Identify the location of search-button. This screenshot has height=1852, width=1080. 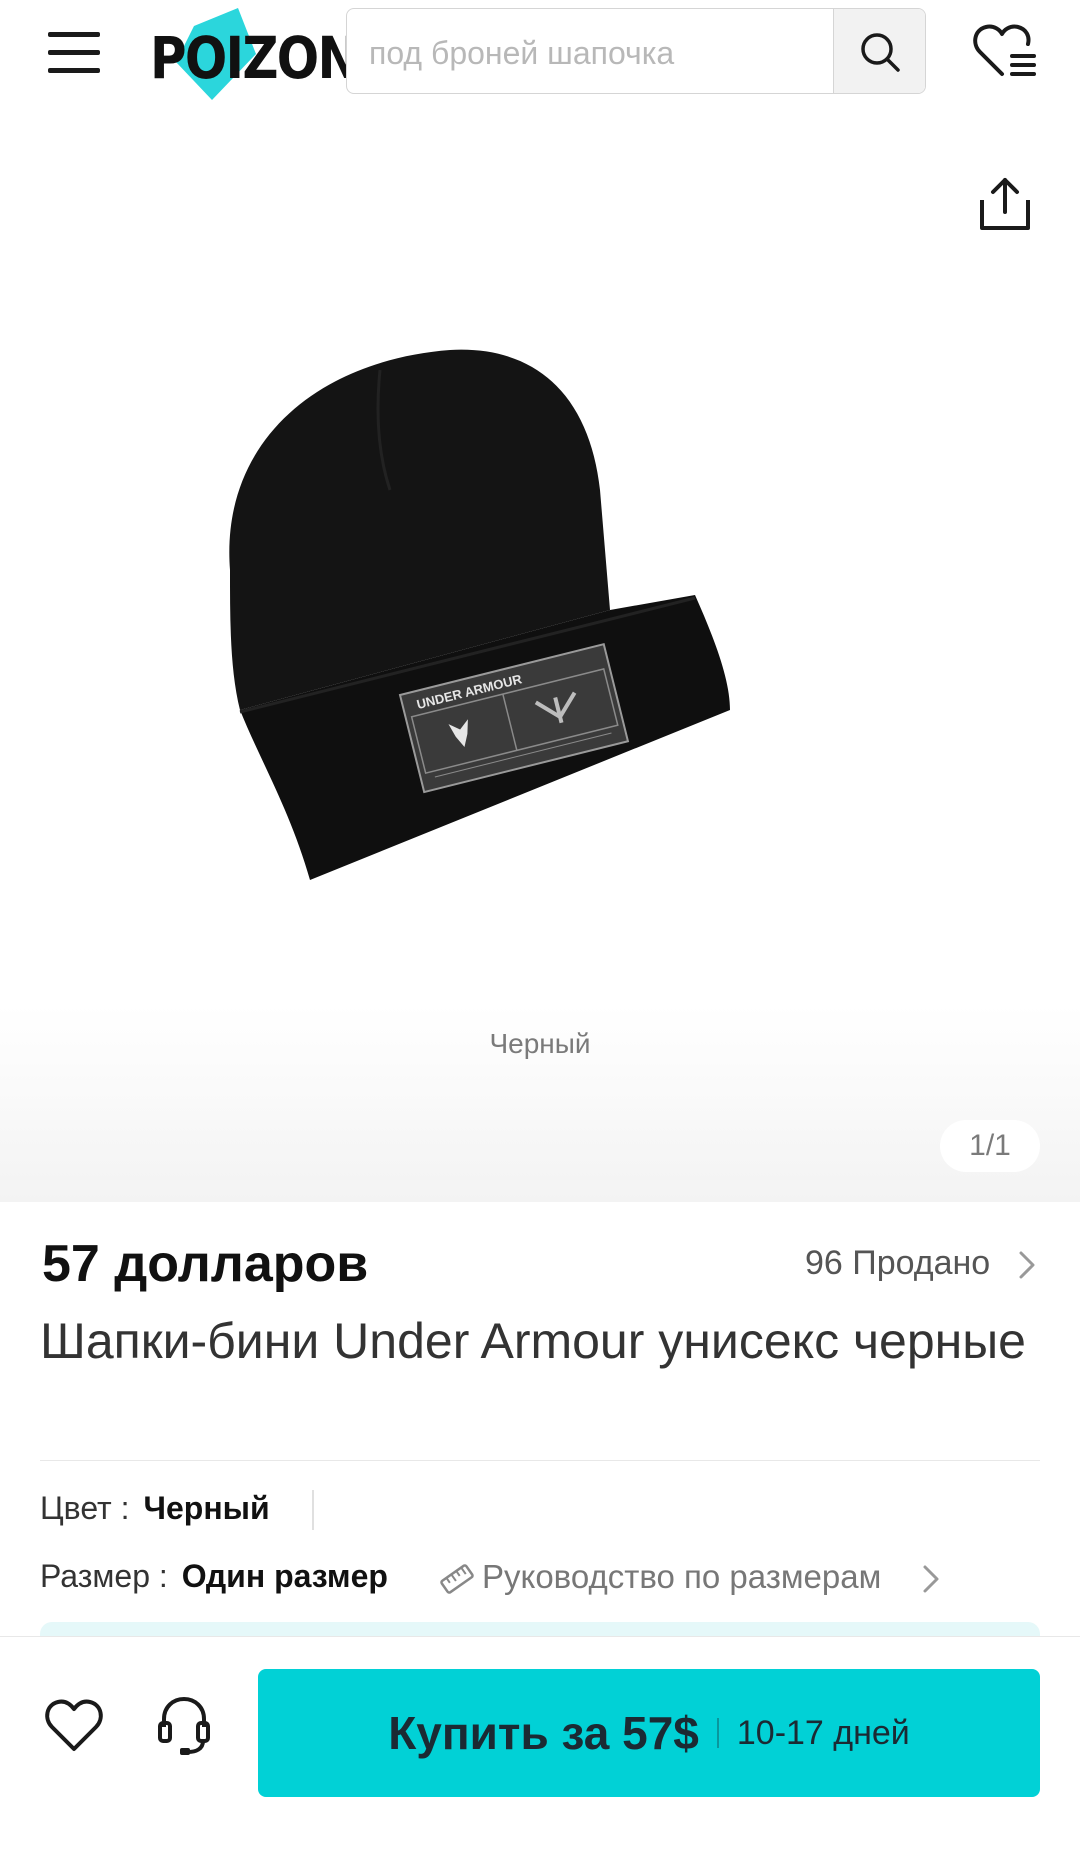
(879, 51).